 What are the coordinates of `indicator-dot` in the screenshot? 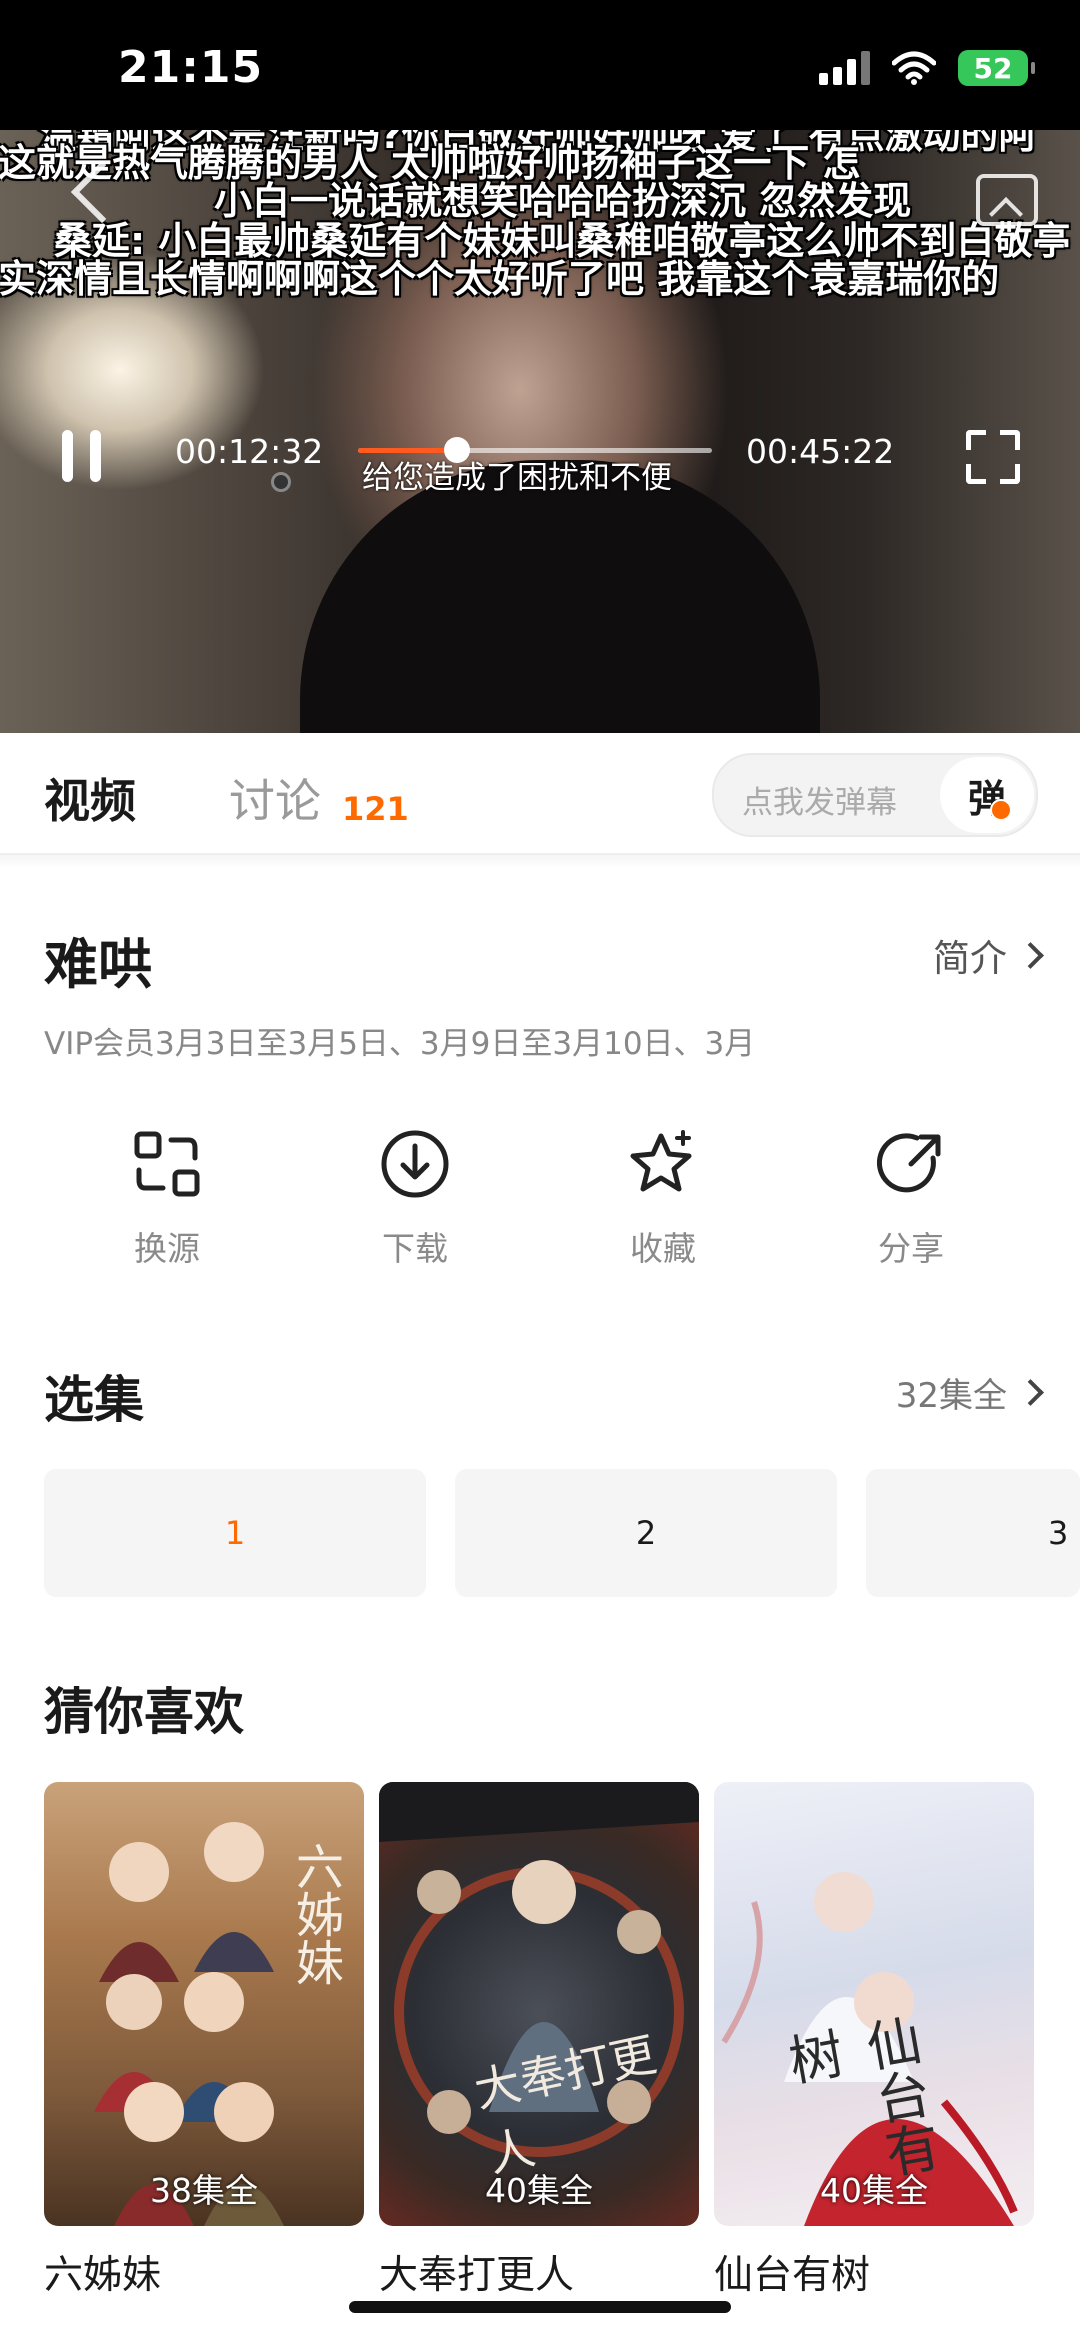 It's located at (281, 482).